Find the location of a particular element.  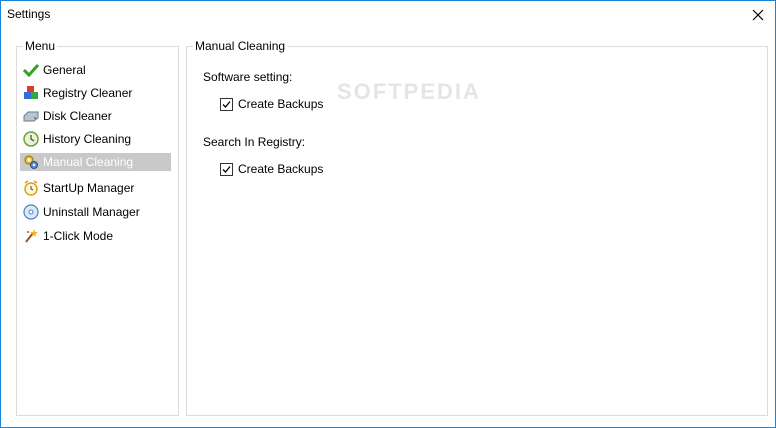

menu-item-label: Registry Cleaner is located at coordinates (88, 93).